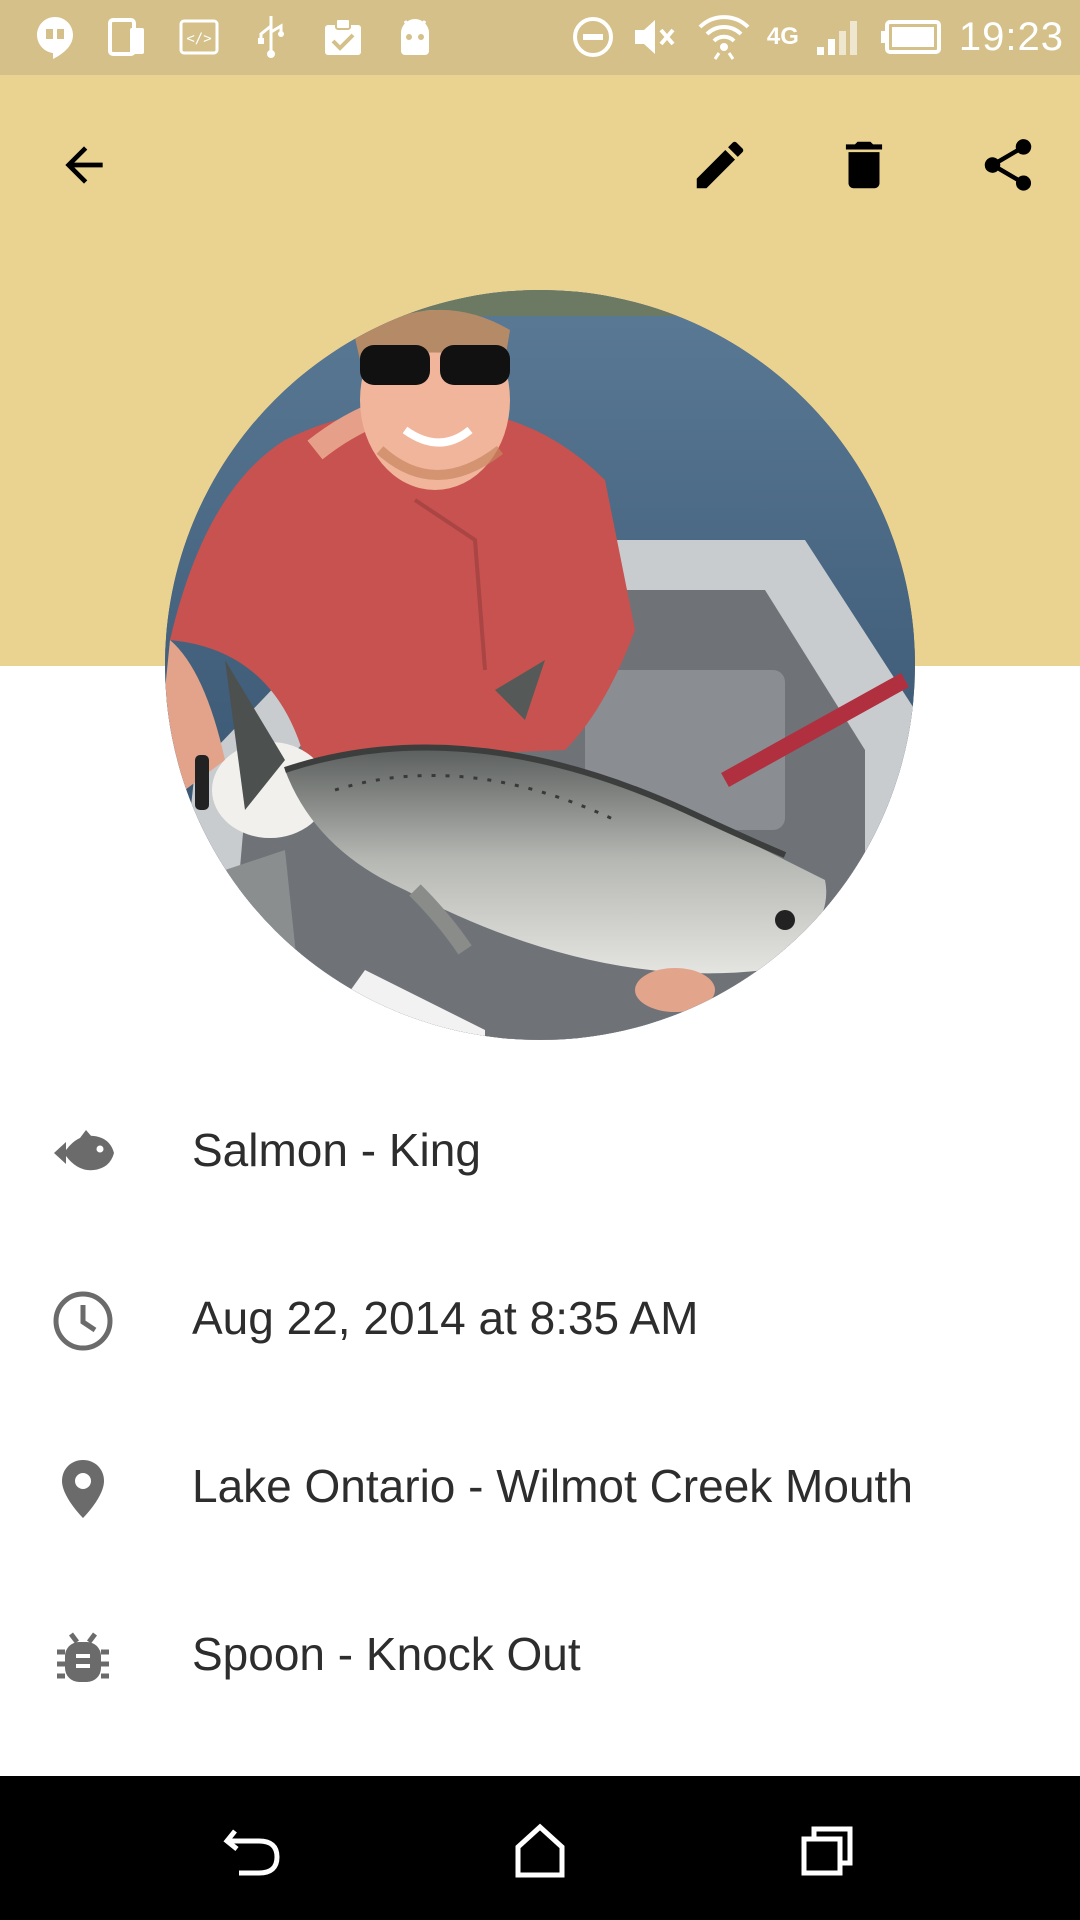 The image size is (1080, 1920). What do you see at coordinates (271, 37) in the screenshot?
I see `usb-icon` at bounding box center [271, 37].